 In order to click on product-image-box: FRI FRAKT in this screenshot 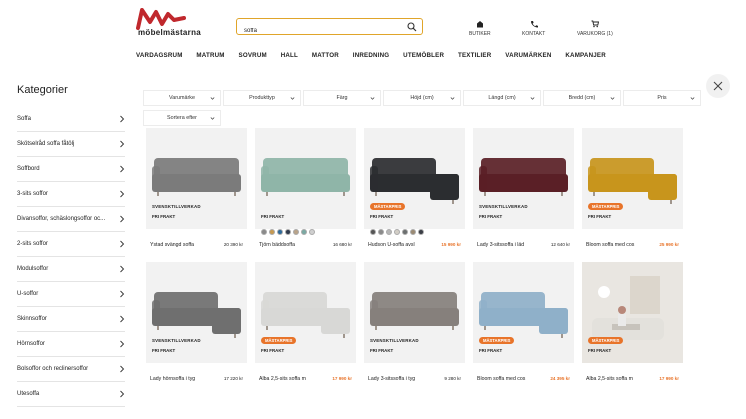, I will do `click(305, 178)`.